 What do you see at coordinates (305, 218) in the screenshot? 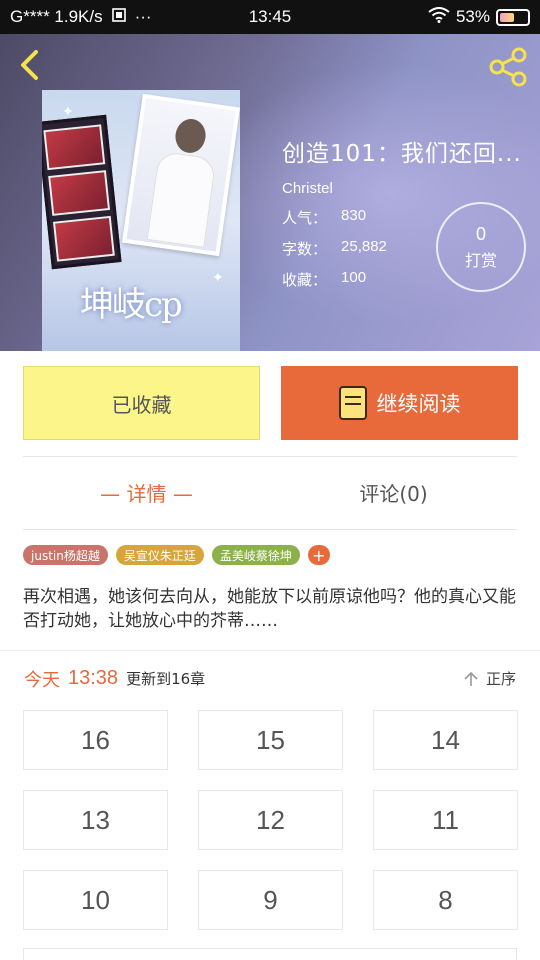
I see `popularity-label: 人气：` at bounding box center [305, 218].